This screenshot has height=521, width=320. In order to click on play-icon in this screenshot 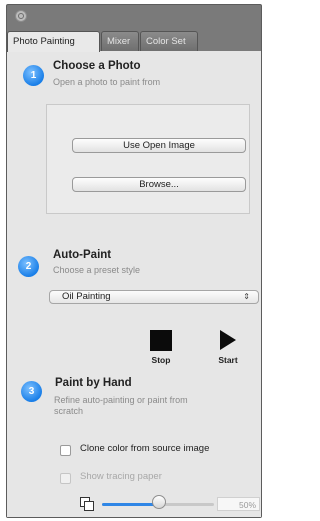, I will do `click(228, 340)`.